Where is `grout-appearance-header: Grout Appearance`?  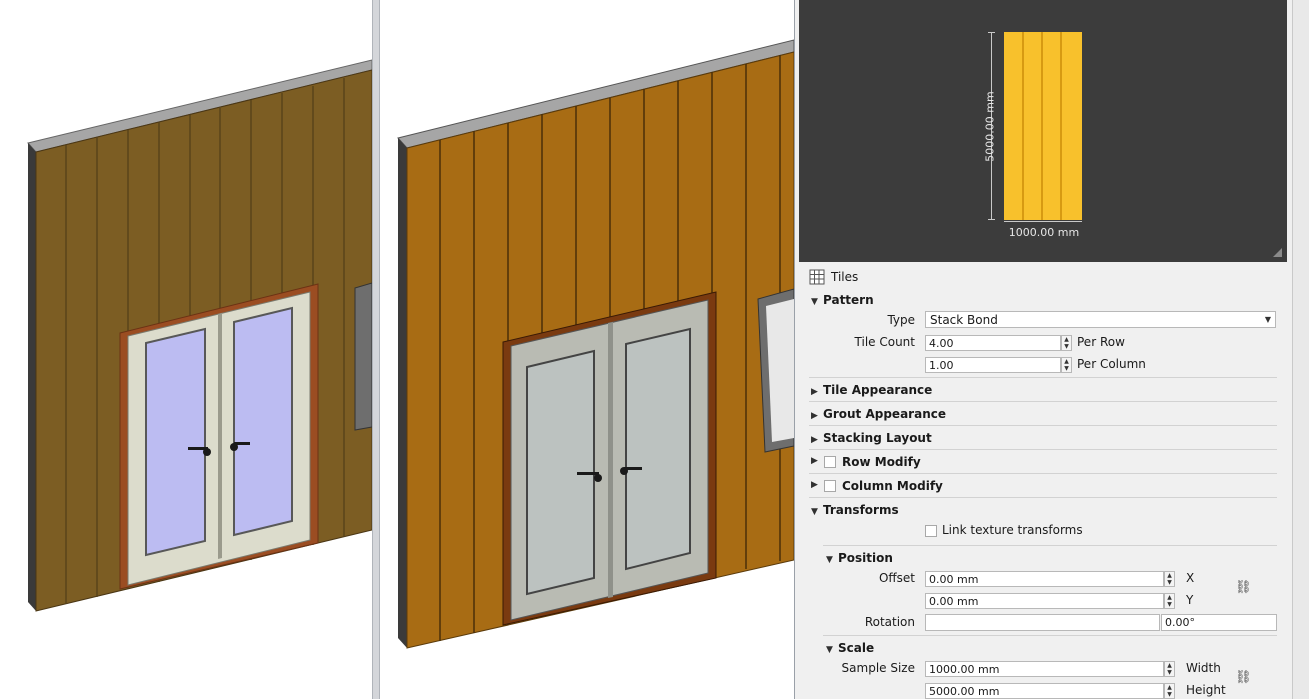 grout-appearance-header: Grout Appearance is located at coordinates (884, 414).